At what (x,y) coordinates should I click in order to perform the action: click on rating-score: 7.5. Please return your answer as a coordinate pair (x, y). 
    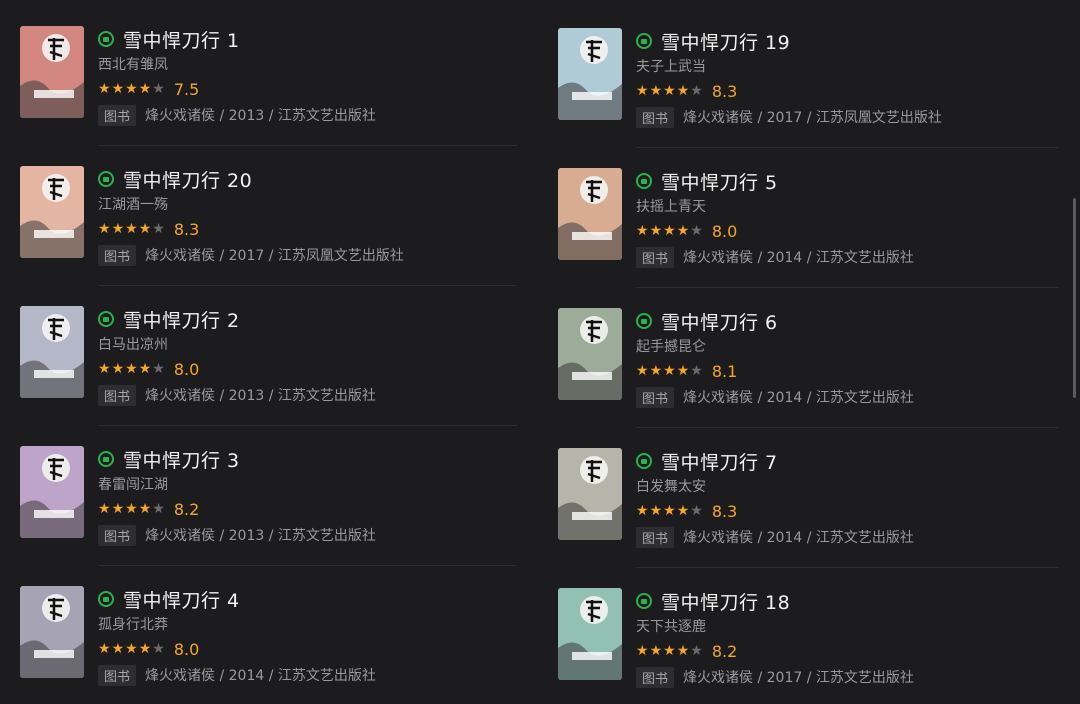
    Looking at the image, I should click on (186, 89).